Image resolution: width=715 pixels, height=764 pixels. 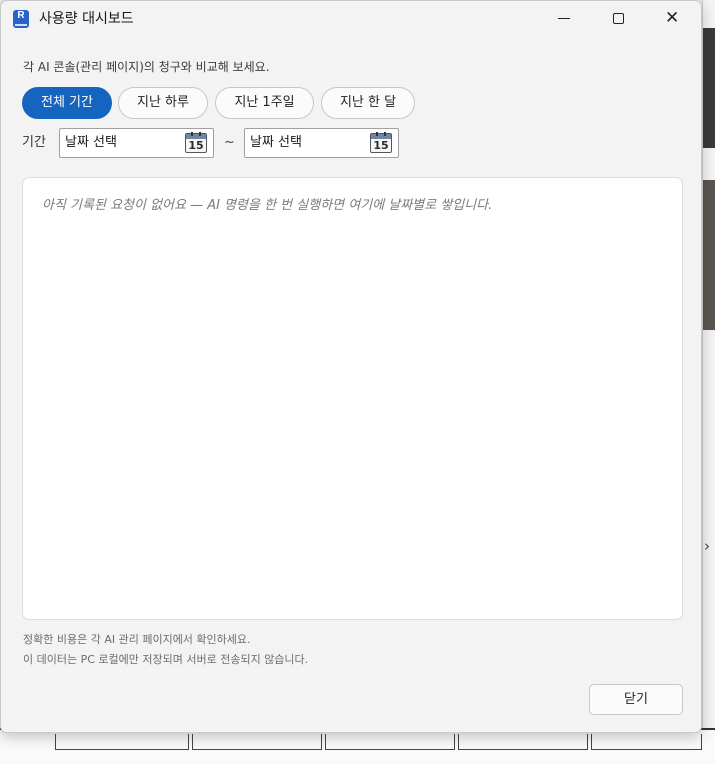 I want to click on start-date-placeholder: 날짜 선택, so click(x=91, y=142).